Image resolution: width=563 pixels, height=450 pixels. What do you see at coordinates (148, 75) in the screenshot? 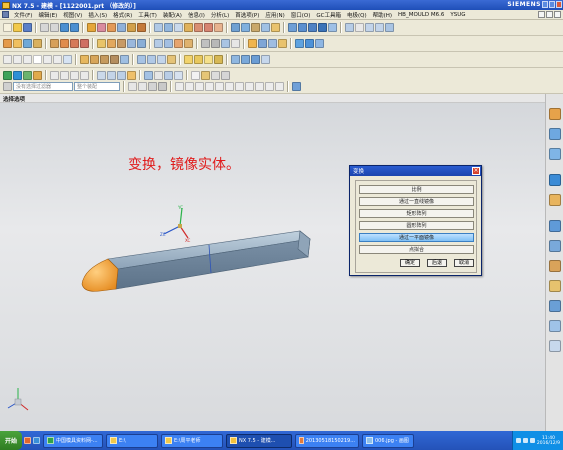
I see `wave-link-icon` at bounding box center [148, 75].